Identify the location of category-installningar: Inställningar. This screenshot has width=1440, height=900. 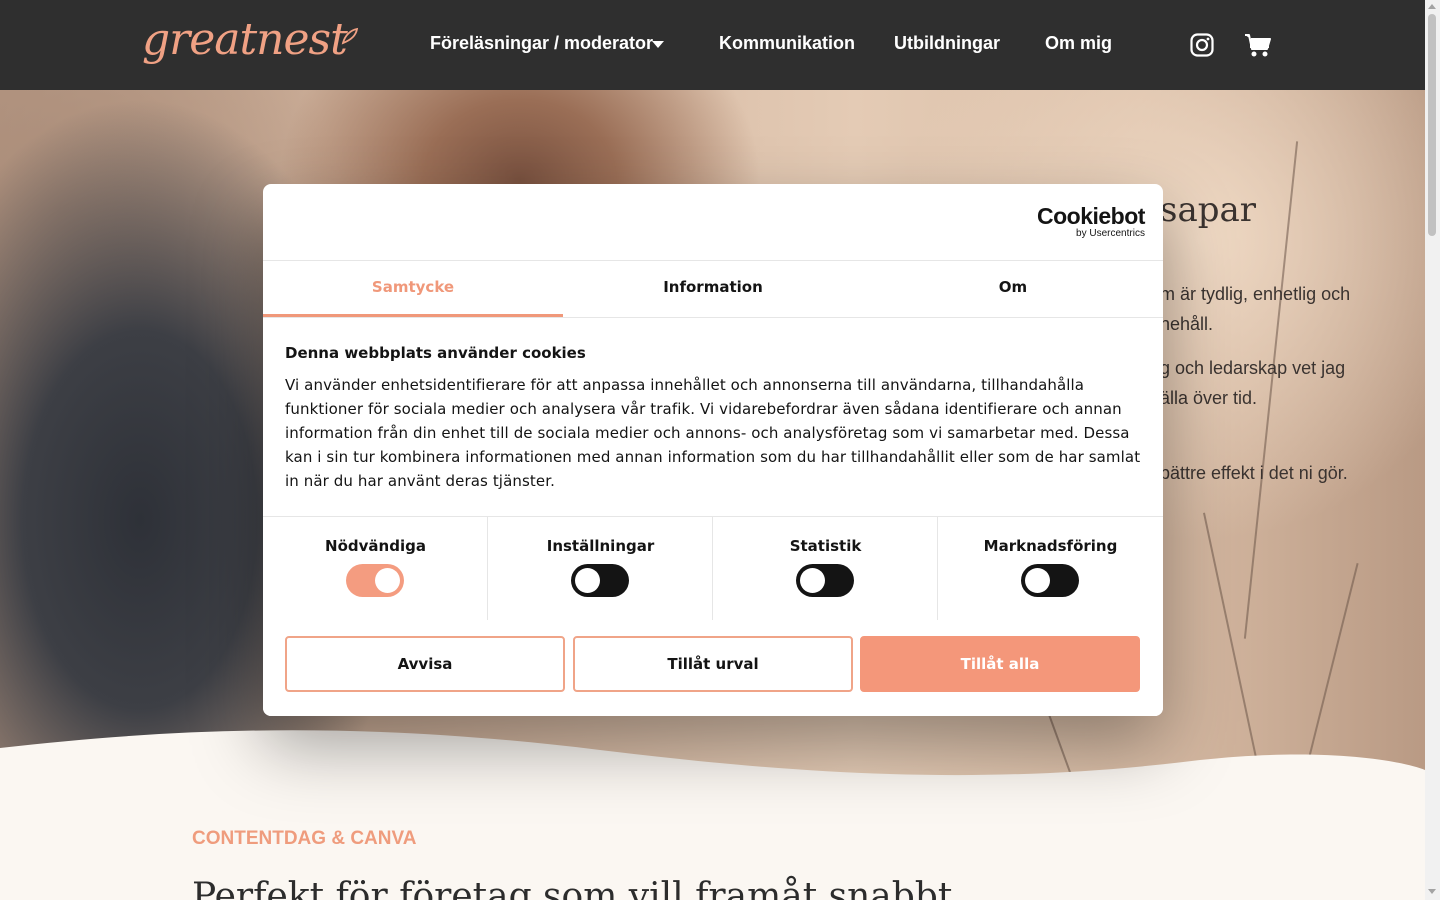
(600, 568).